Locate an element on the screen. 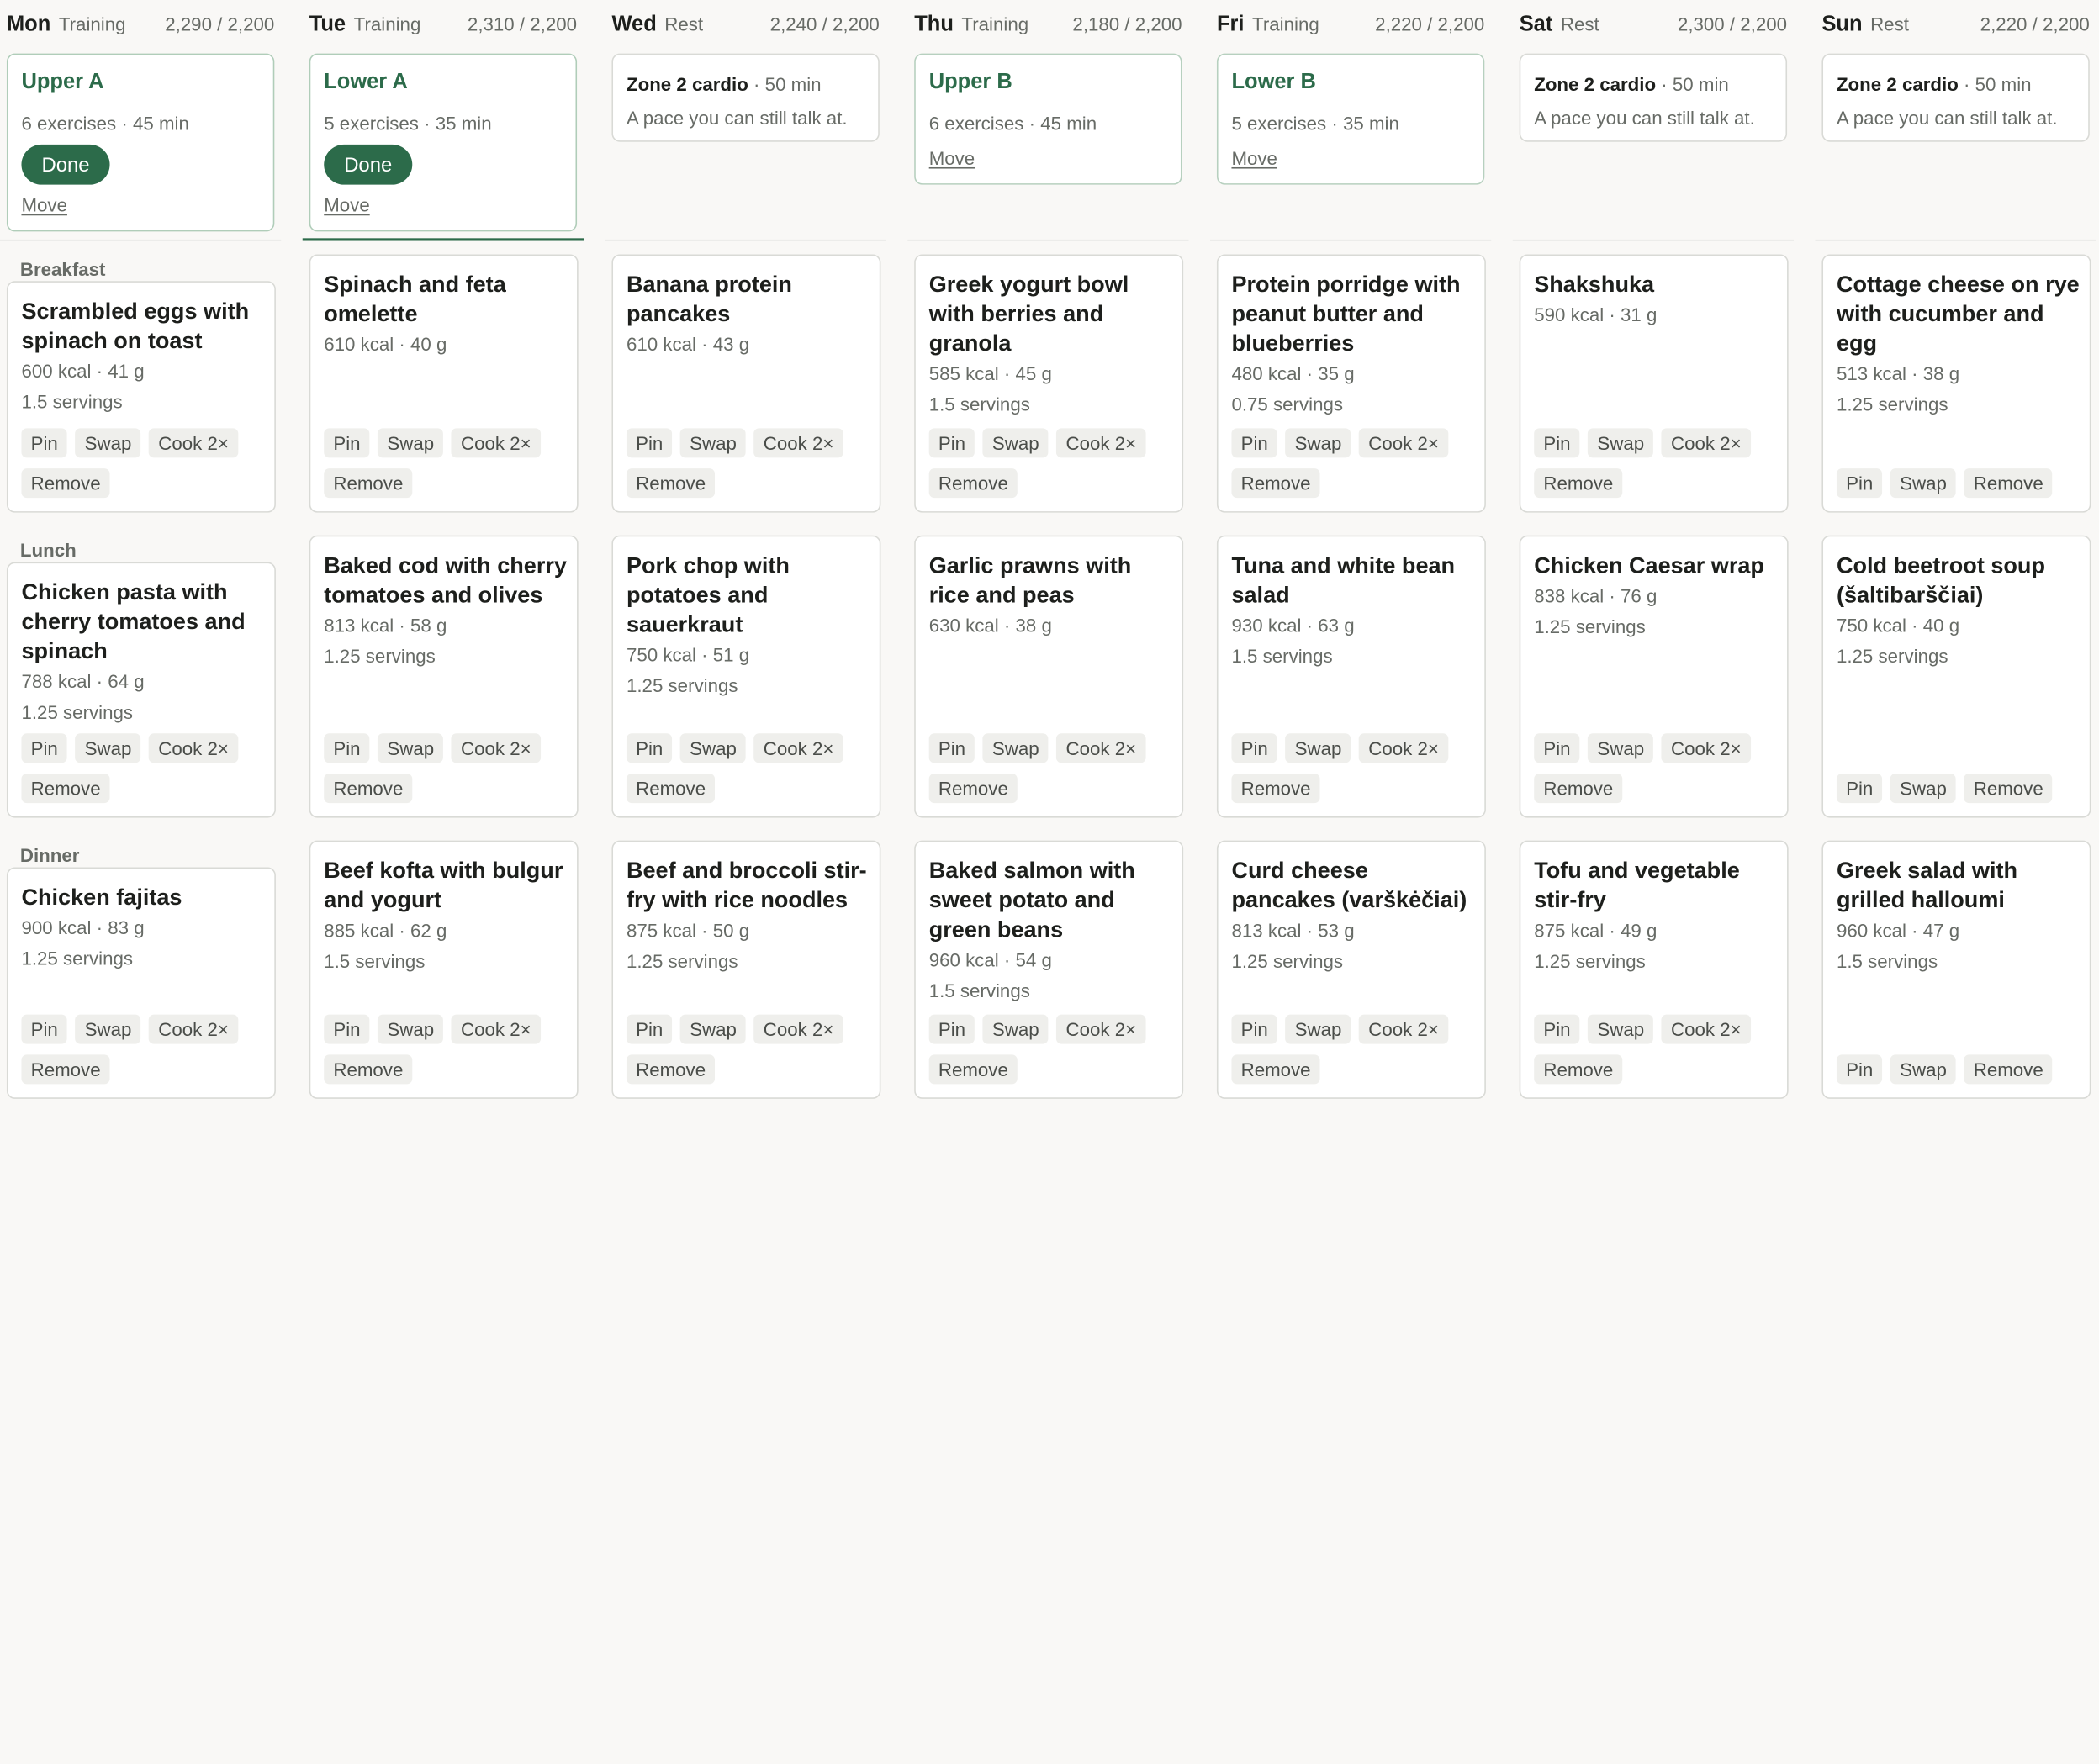 The height and width of the screenshot is (1764, 2099). done-button: Done is located at coordinates (368, 164).